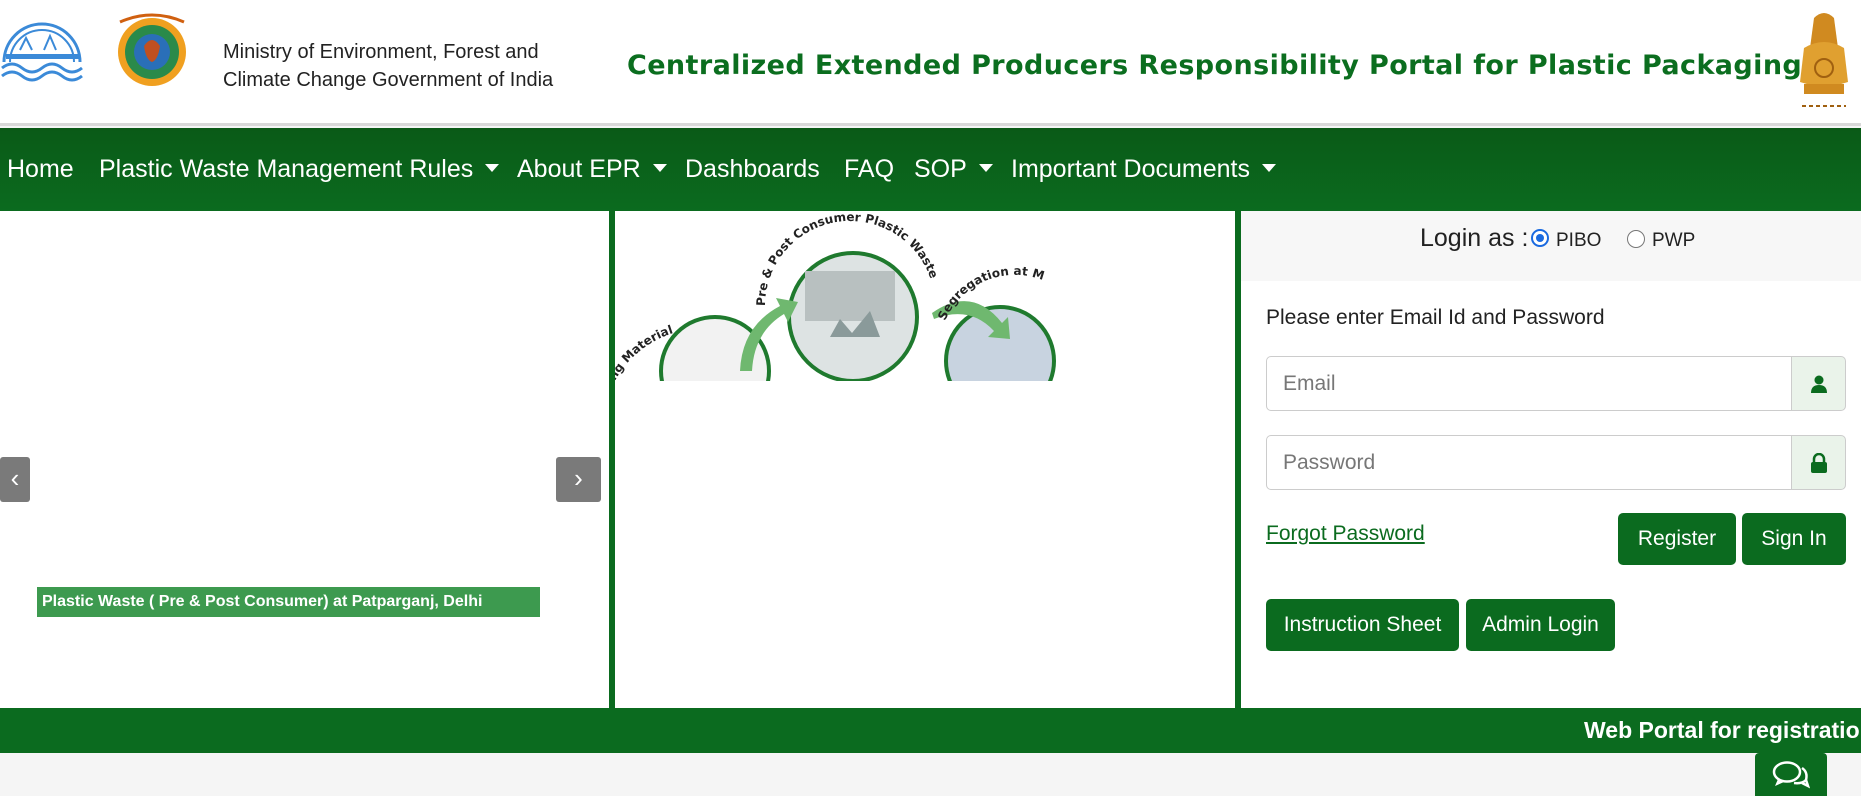 The image size is (1861, 796). What do you see at coordinates (1362, 625) in the screenshot?
I see `instruction-sheet-button: Instruction Sheet` at bounding box center [1362, 625].